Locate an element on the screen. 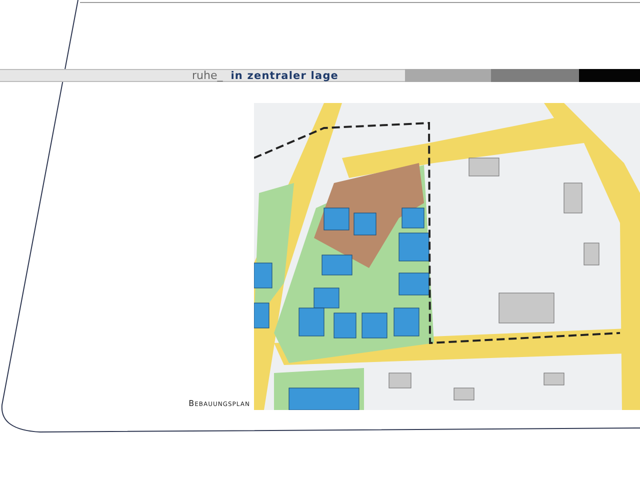 The image size is (640, 480). header-title: in zentraler lage is located at coordinates (284, 76).